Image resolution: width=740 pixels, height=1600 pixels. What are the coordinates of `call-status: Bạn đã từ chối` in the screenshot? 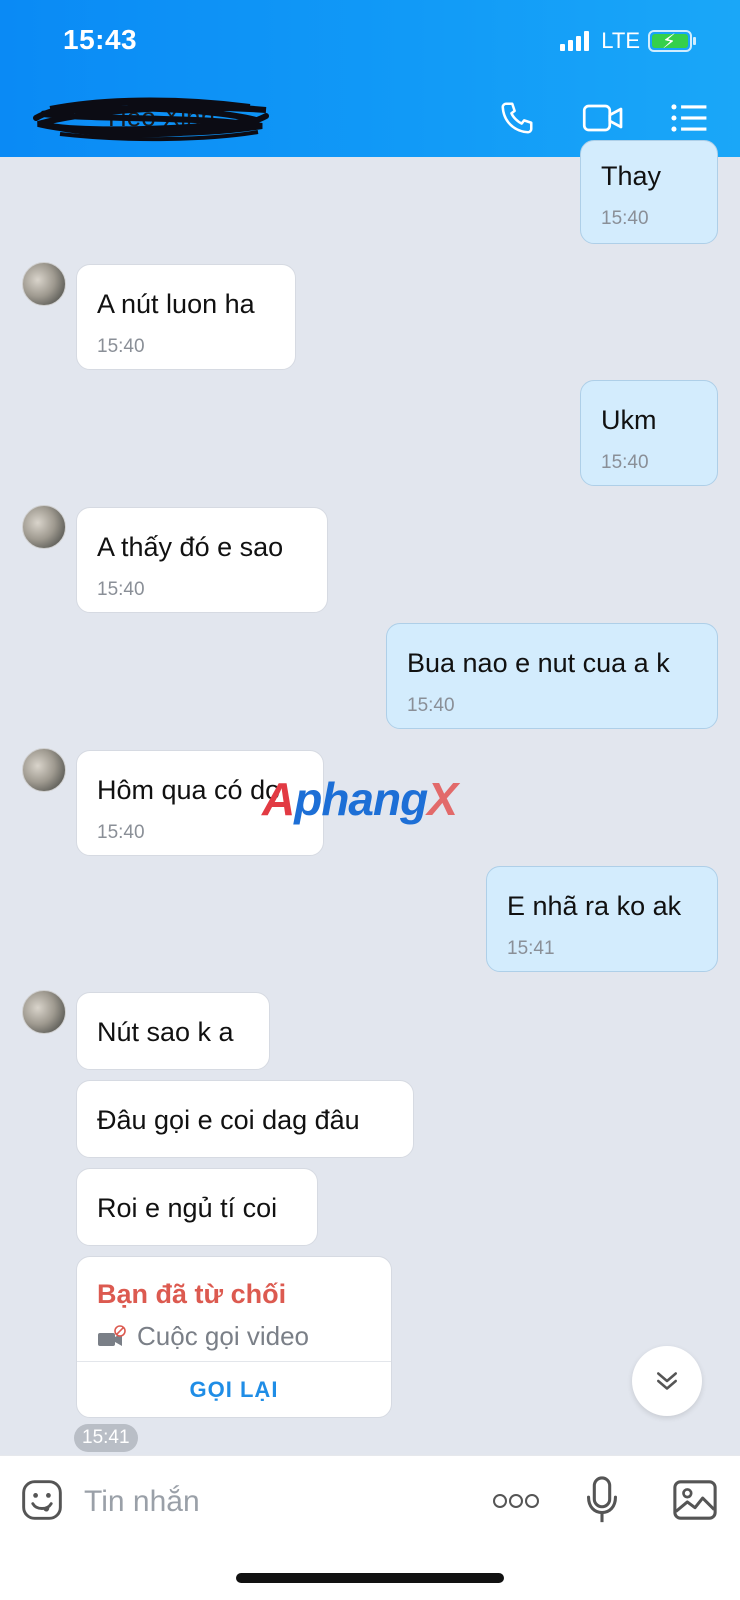 It's located at (192, 1294).